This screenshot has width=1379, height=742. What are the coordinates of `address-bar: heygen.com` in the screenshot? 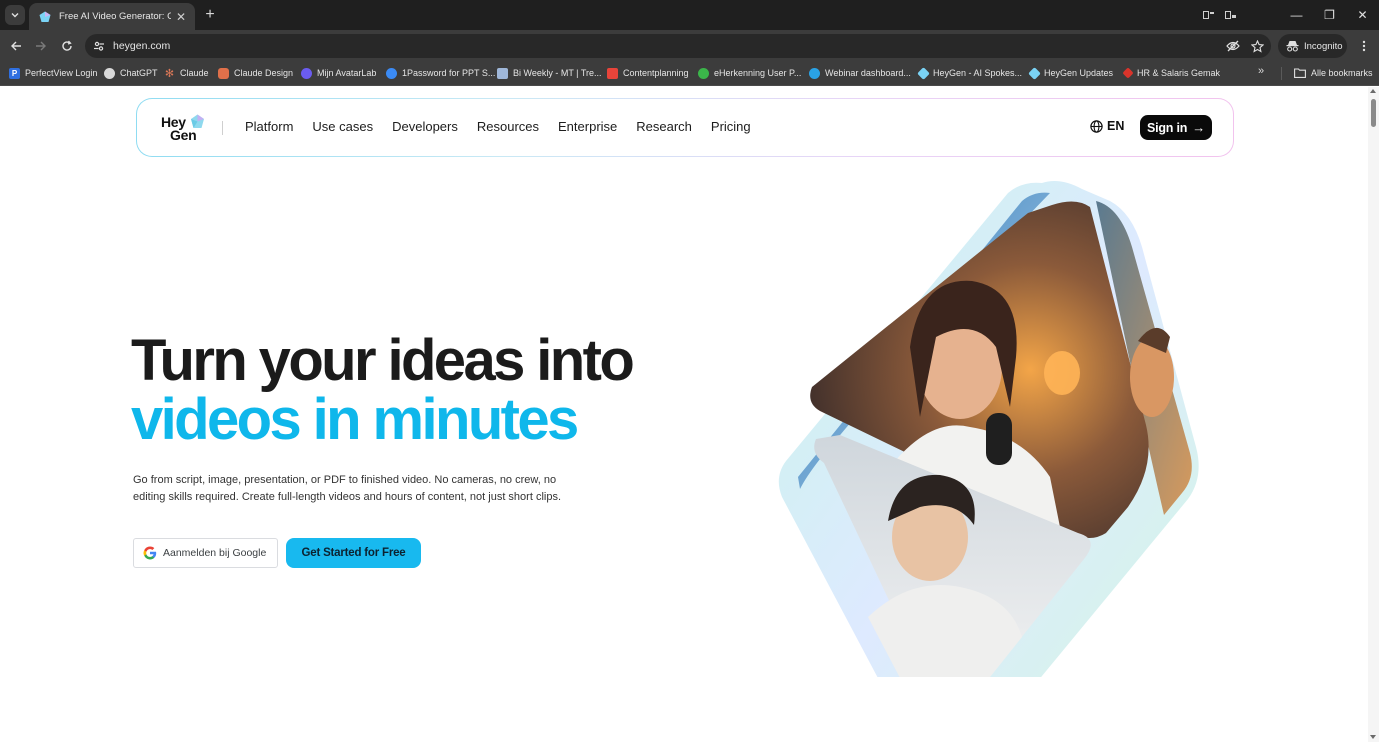 It's located at (678, 46).